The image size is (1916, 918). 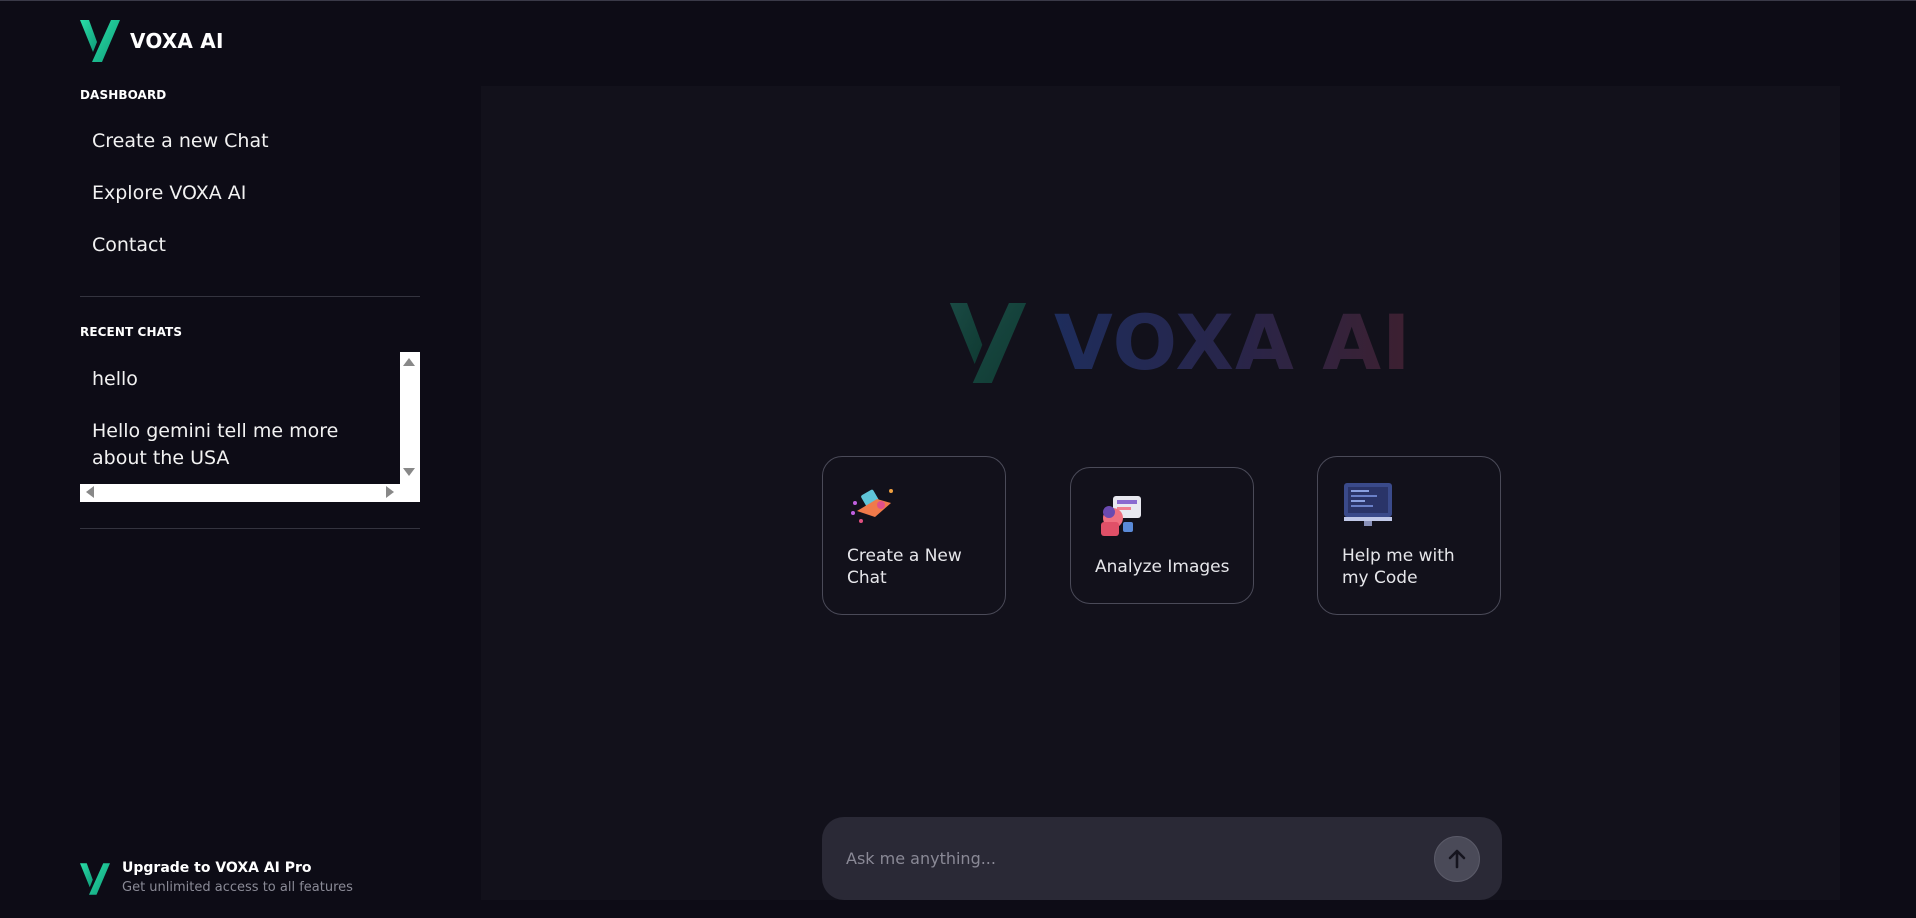 I want to click on card-help-with-code: Help me with my Code, so click(x=1409, y=535).